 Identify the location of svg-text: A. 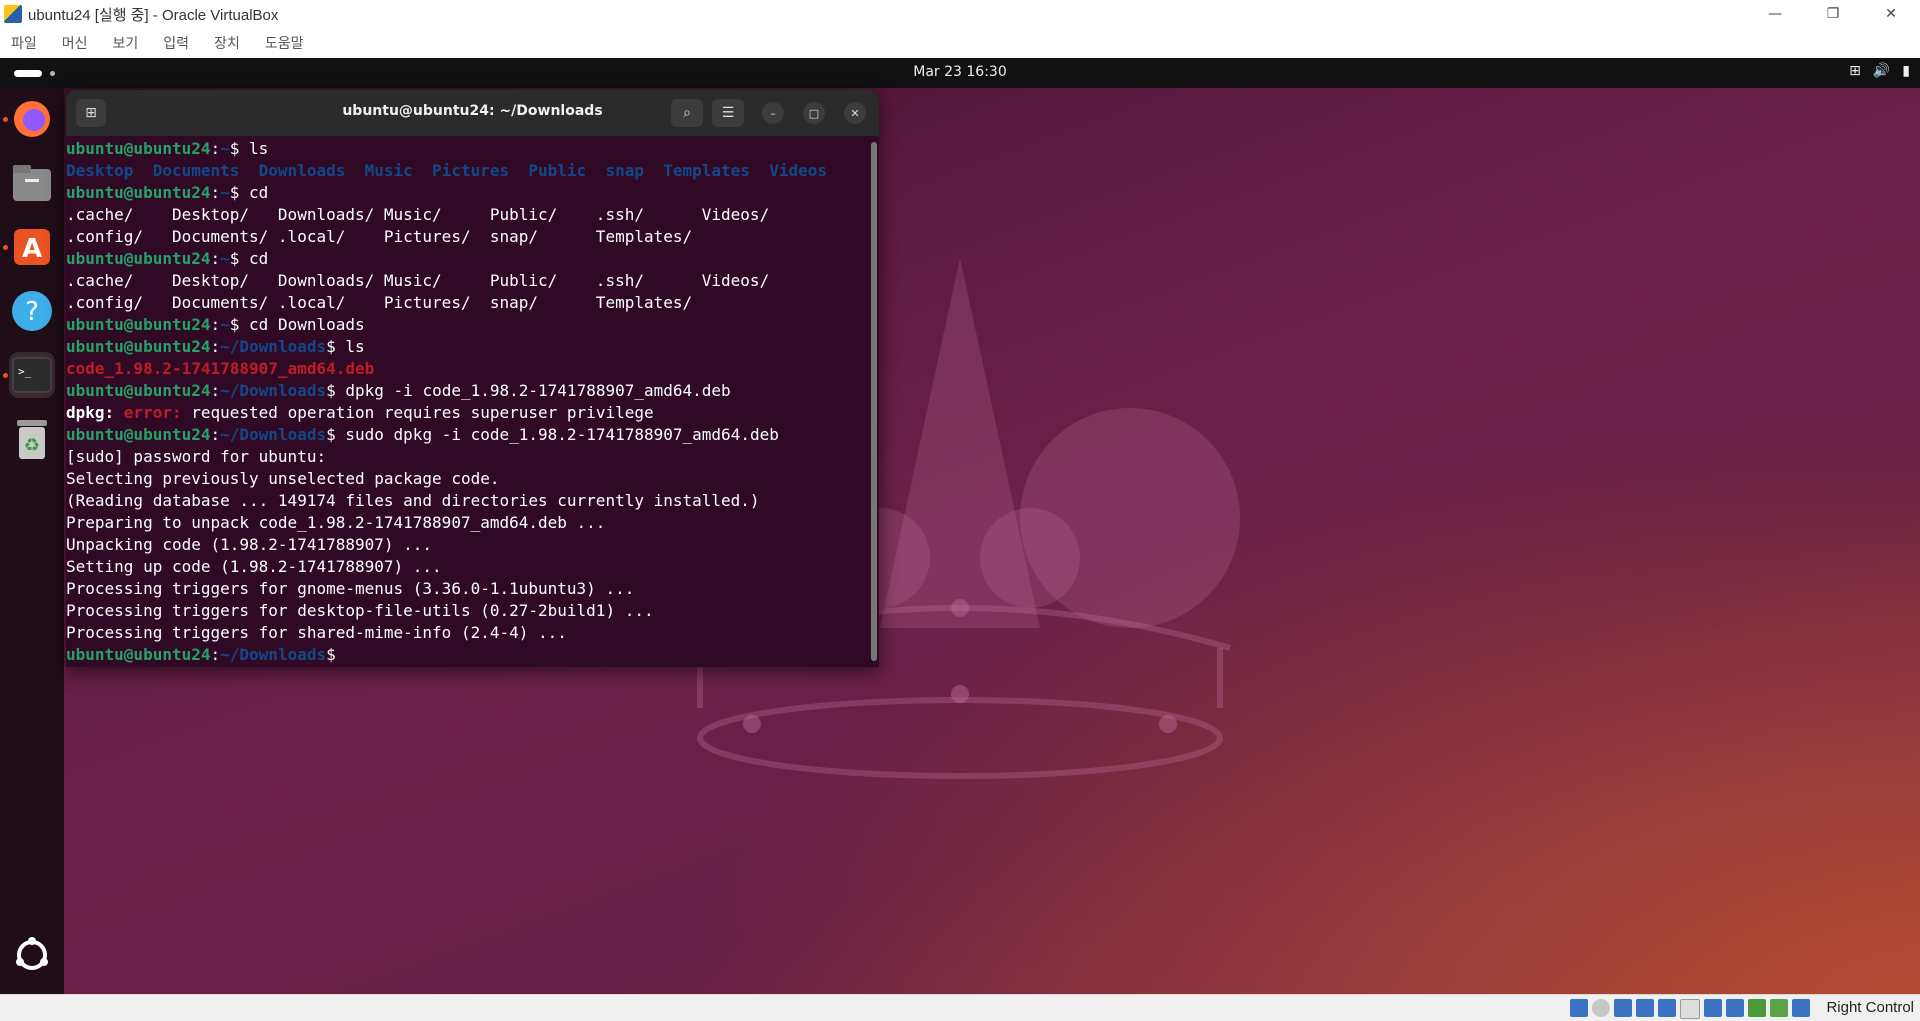
(32, 249).